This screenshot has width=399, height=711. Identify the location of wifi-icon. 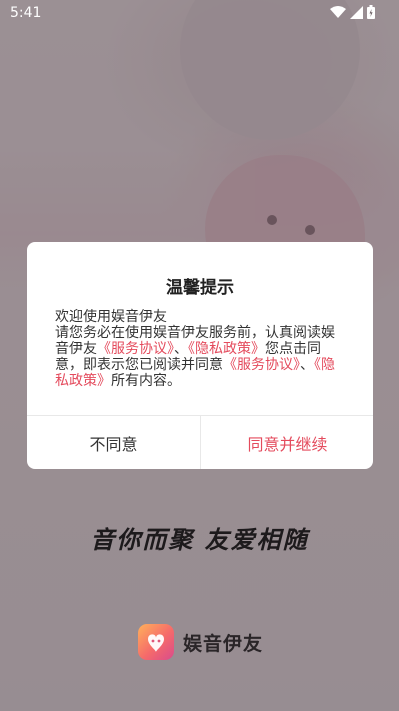
(338, 12).